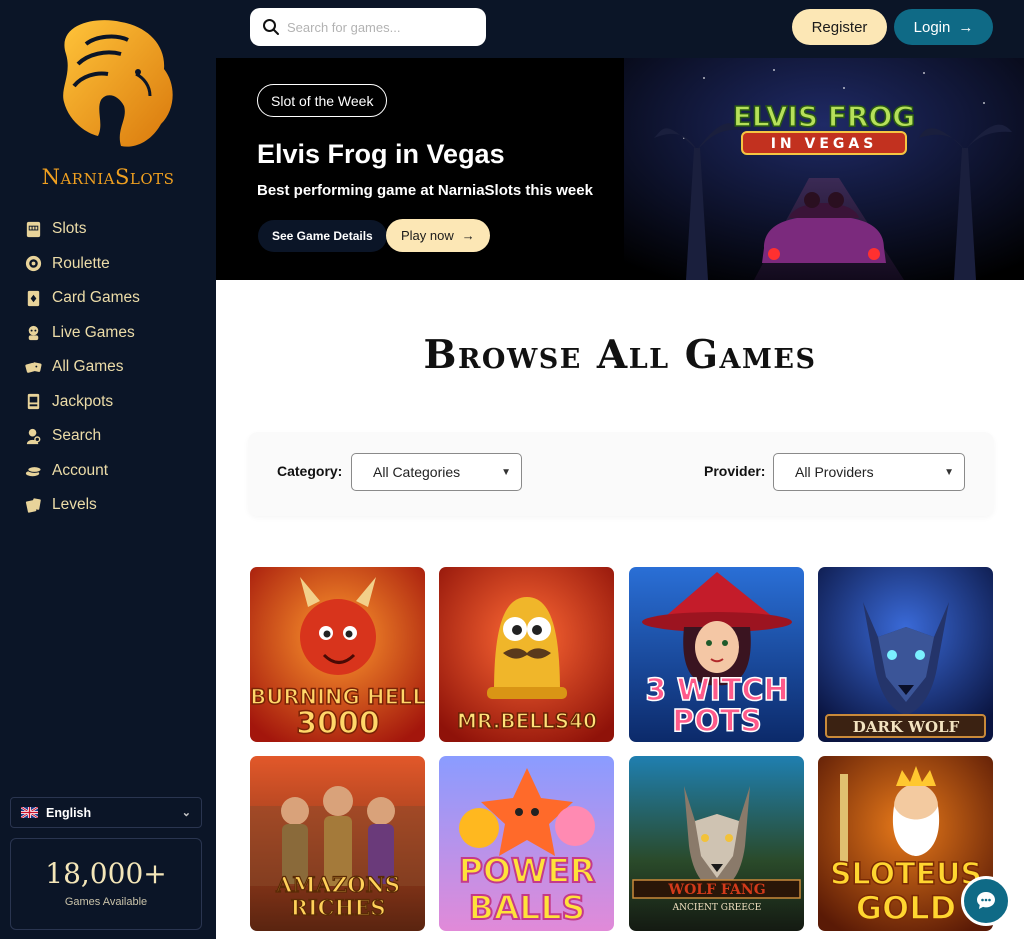 The image size is (1024, 939). I want to click on game-tile-amazons-riches: AMAZONS RICHES, so click(337, 843).